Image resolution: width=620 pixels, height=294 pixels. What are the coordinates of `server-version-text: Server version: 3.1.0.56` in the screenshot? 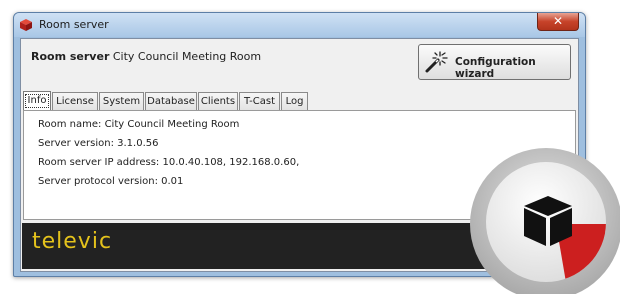 It's located at (98, 143).